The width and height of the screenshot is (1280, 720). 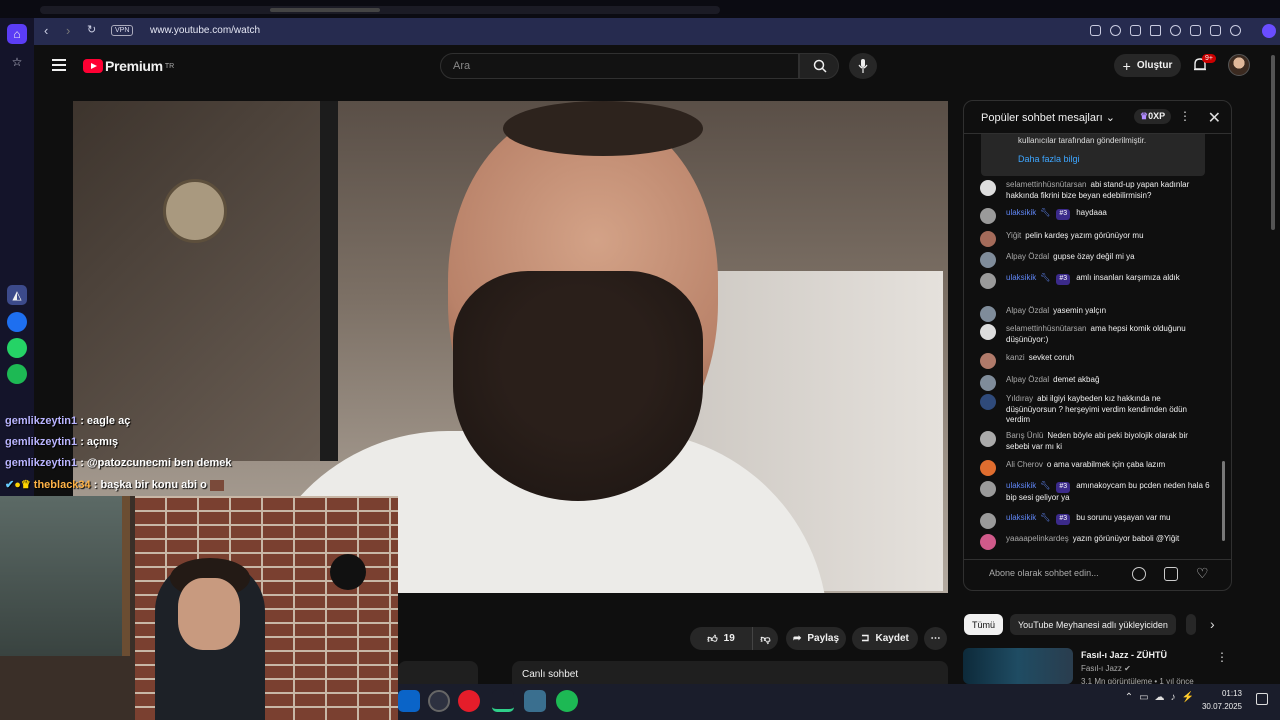 What do you see at coordinates (1239, 65) in the screenshot?
I see `avatar` at bounding box center [1239, 65].